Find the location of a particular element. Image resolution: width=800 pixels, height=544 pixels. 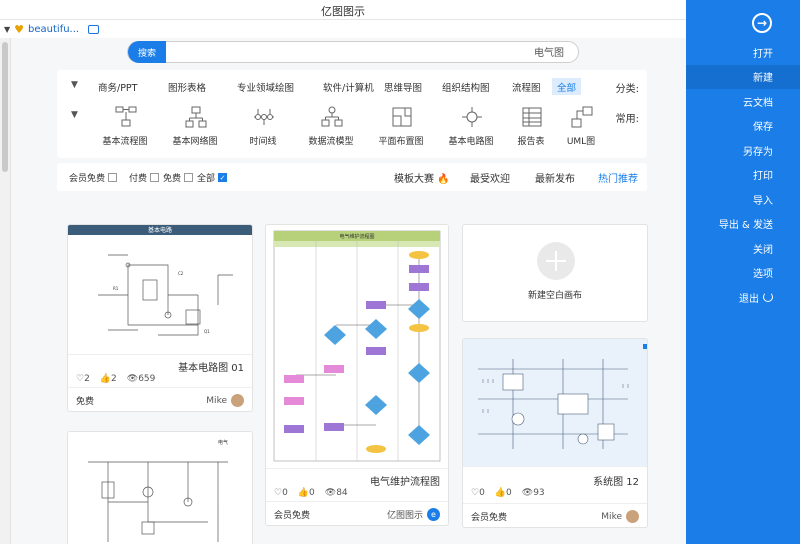

new-canvas-label: 新建空白画布 is located at coordinates (554, 296).